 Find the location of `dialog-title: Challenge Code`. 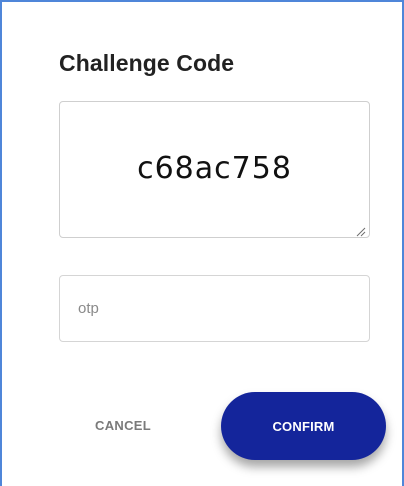

dialog-title: Challenge Code is located at coordinates (147, 63).